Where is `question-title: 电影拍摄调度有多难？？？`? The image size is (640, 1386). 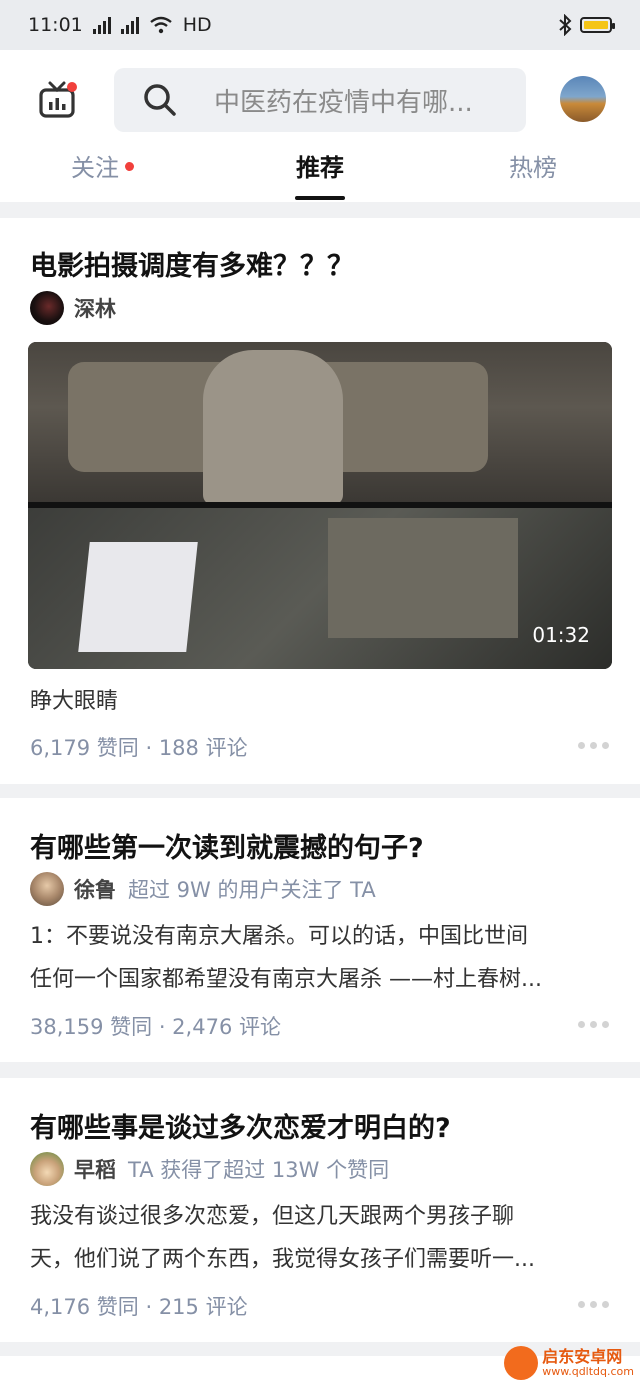 question-title: 电影拍摄调度有多难？？？ is located at coordinates (192, 263).